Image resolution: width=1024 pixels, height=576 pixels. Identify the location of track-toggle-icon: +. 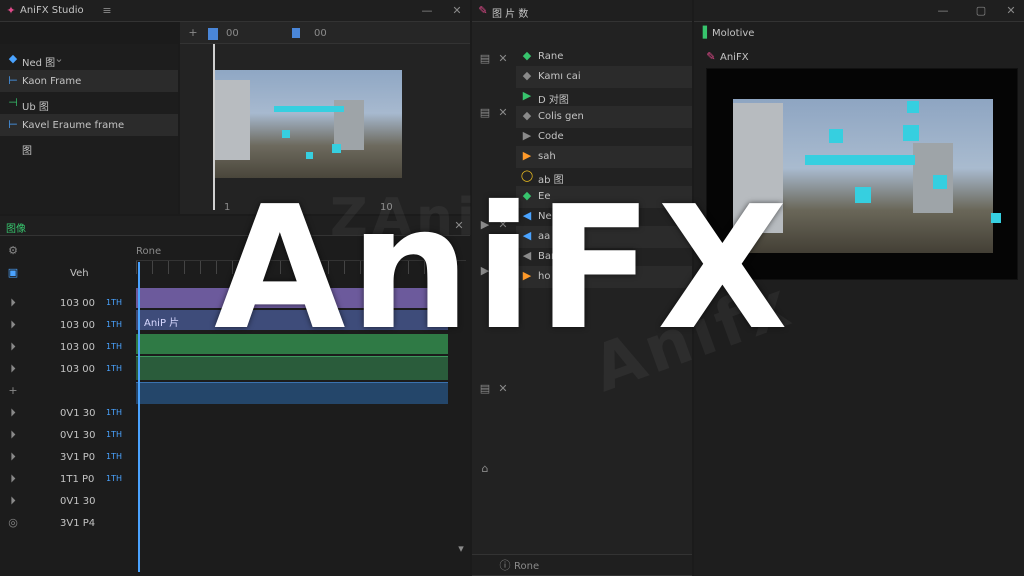
(13, 391).